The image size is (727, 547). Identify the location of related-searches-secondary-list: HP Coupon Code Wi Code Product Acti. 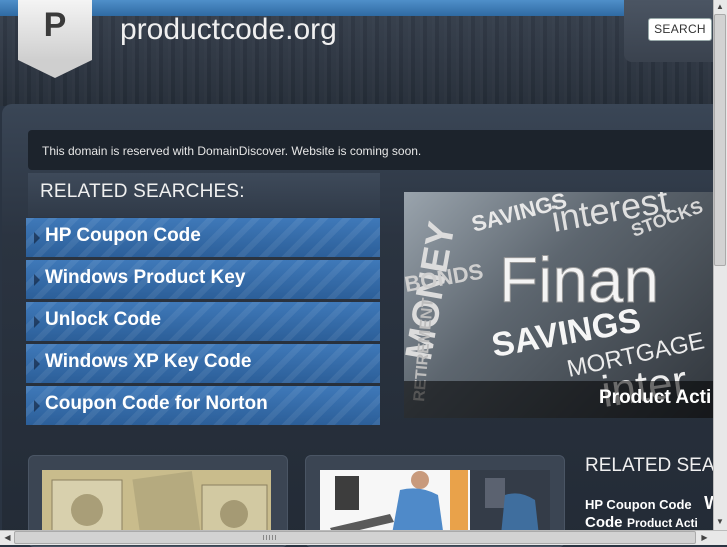
(656, 512).